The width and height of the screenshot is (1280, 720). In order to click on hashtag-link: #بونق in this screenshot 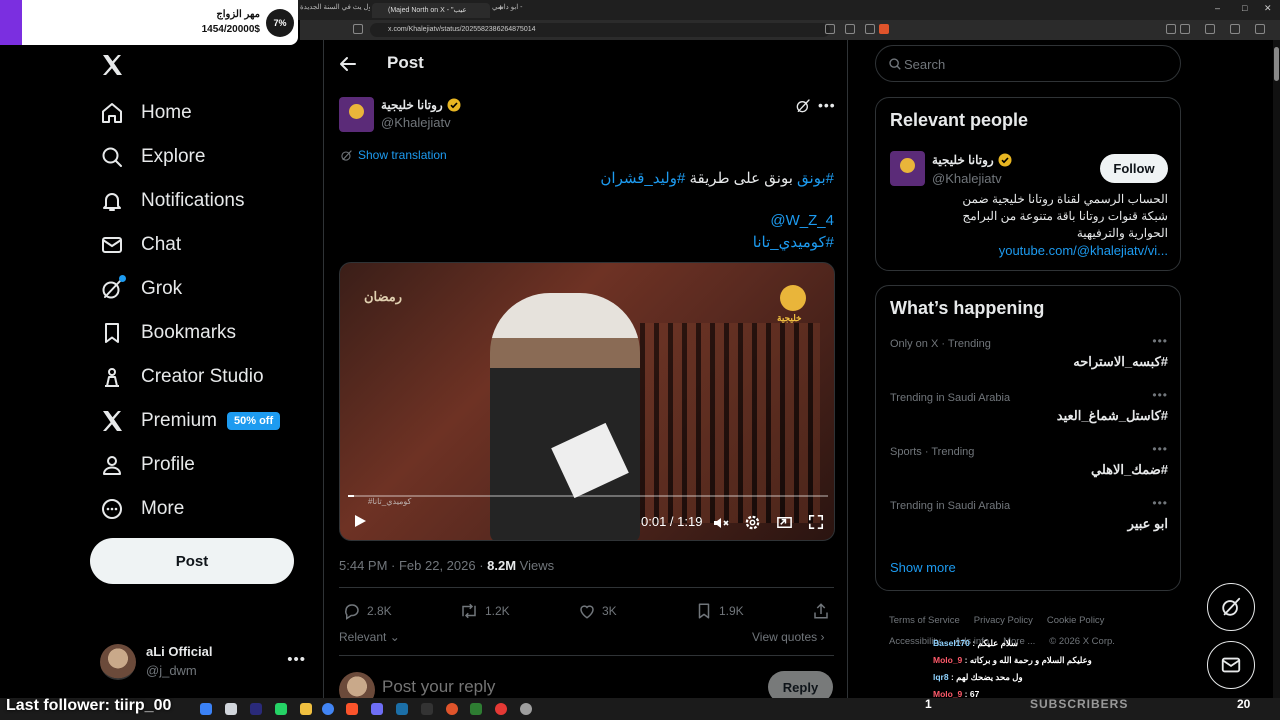, I will do `click(815, 178)`.